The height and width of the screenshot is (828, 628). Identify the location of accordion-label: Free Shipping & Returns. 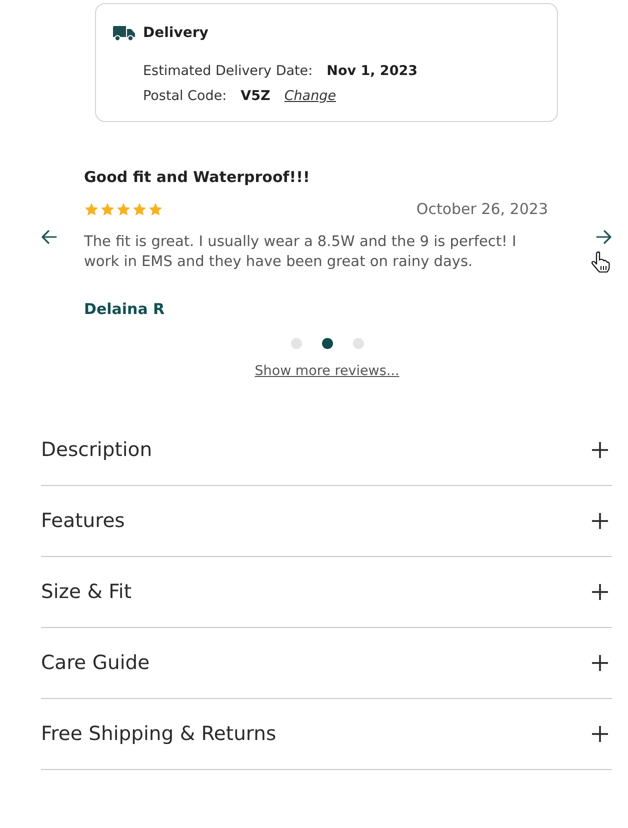
(158, 733).